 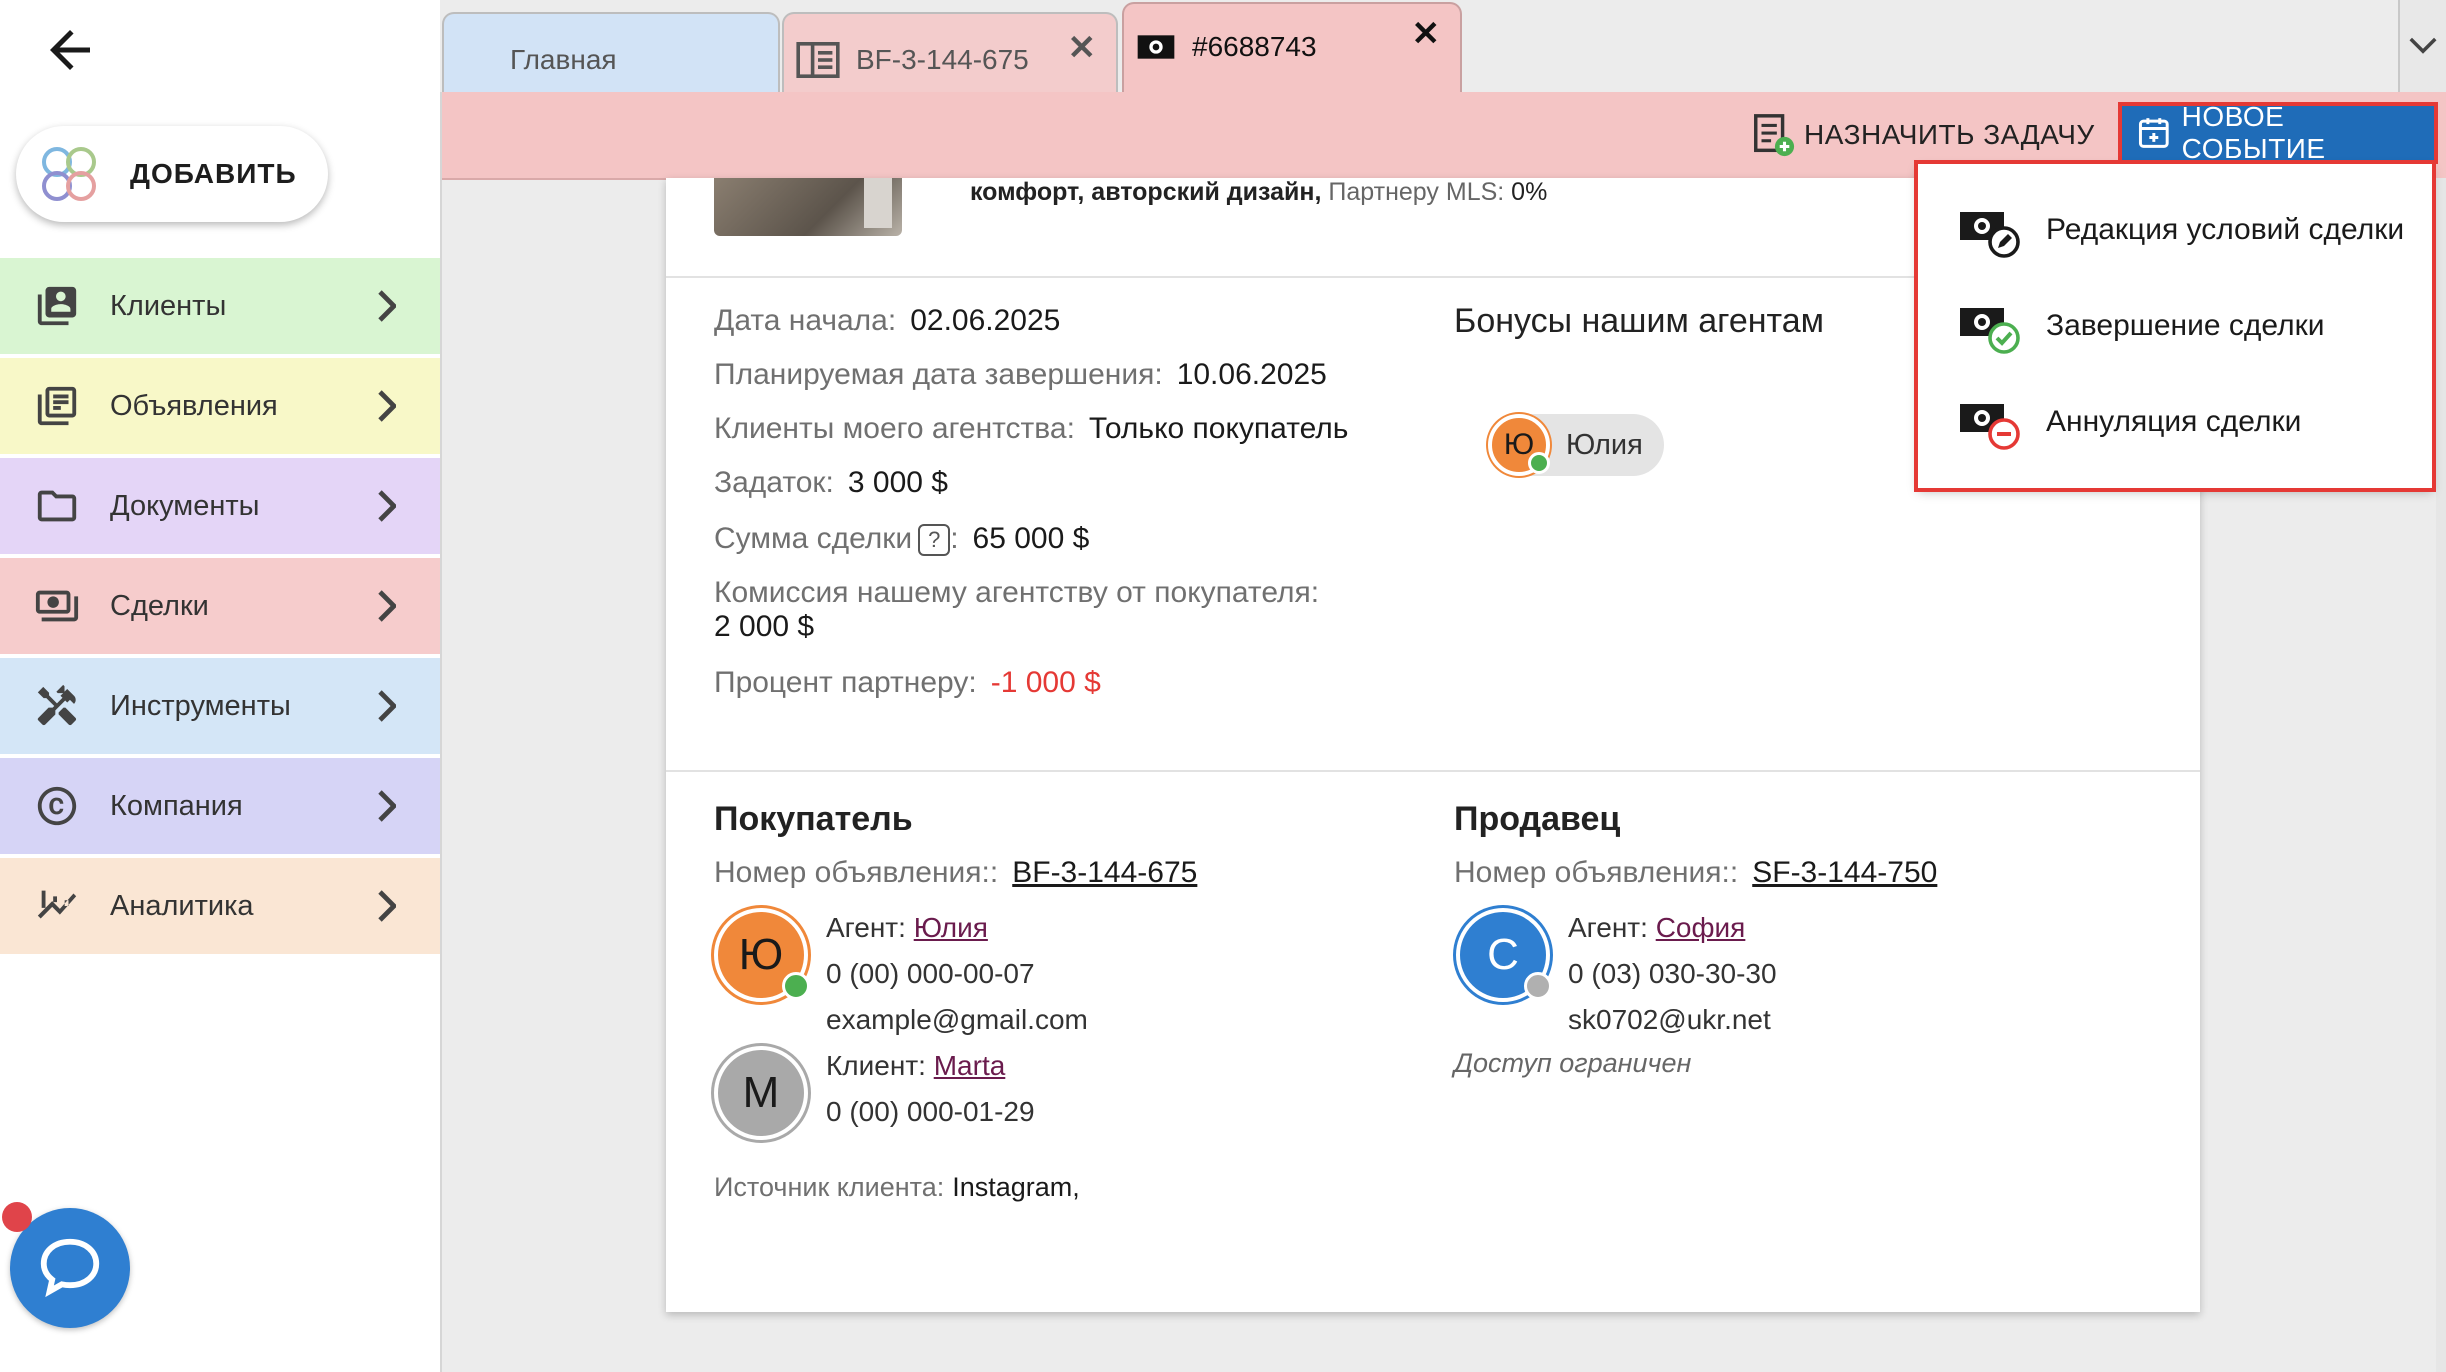 I want to click on analytics-icon, so click(x=57, y=904).